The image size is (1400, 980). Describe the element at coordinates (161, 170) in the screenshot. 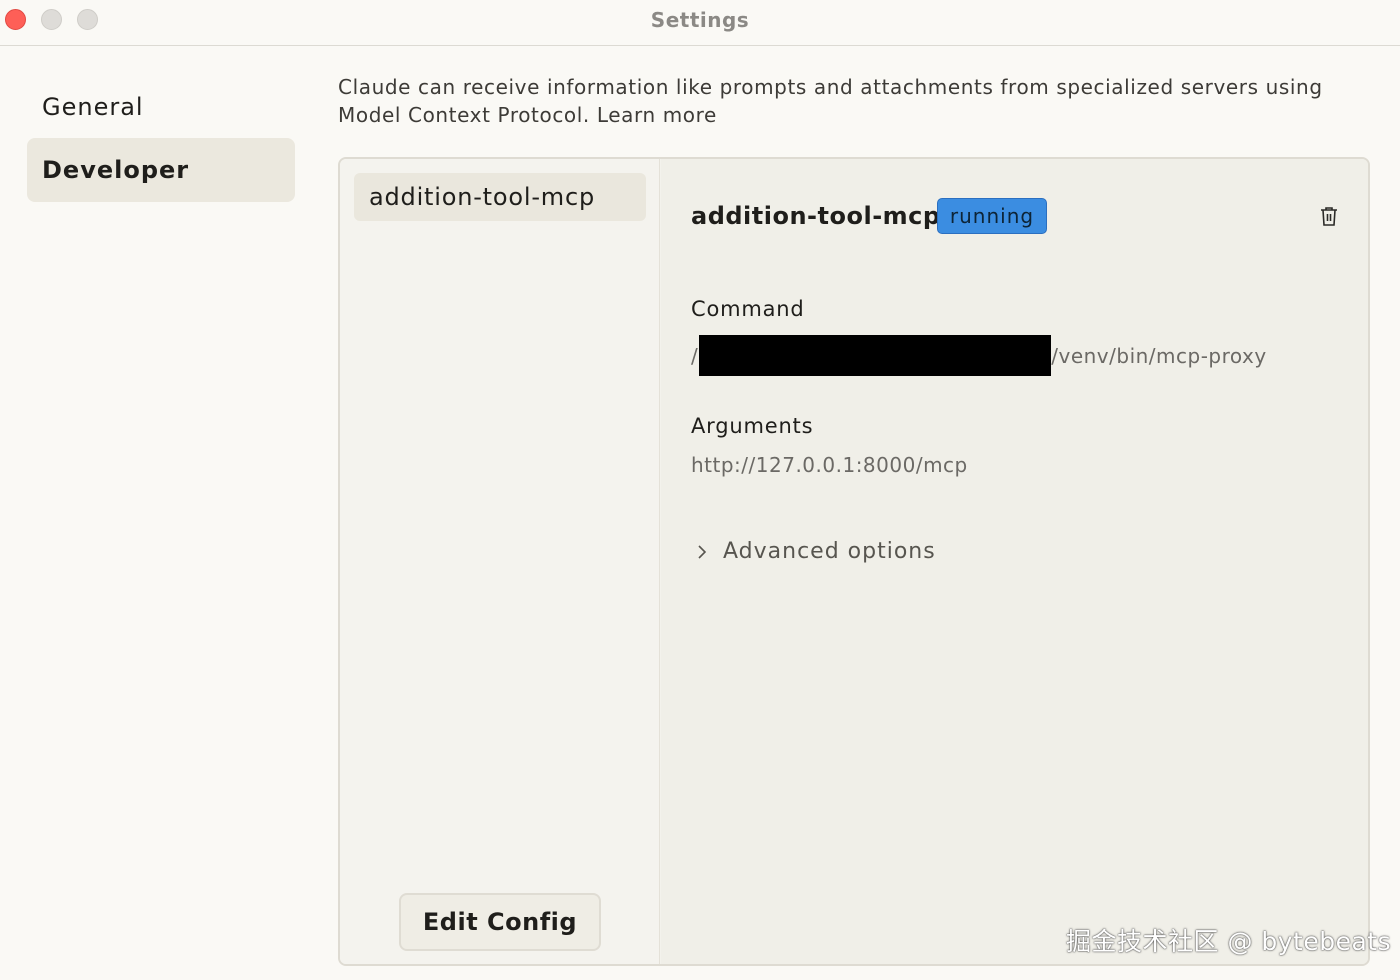

I see `nav-item-developer: Developer` at that location.